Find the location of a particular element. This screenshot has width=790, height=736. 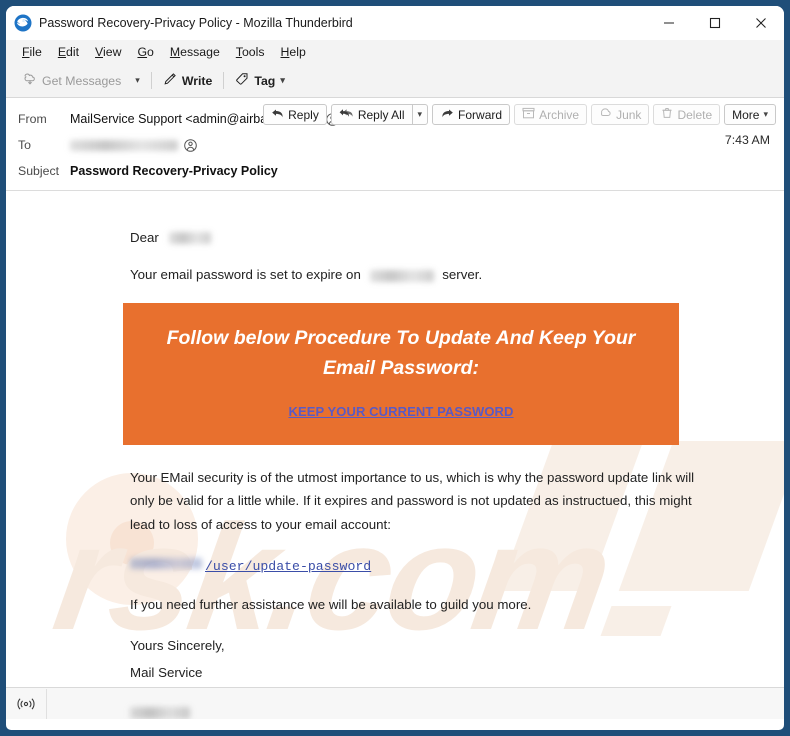

junk-label: Junk is located at coordinates (629, 114).